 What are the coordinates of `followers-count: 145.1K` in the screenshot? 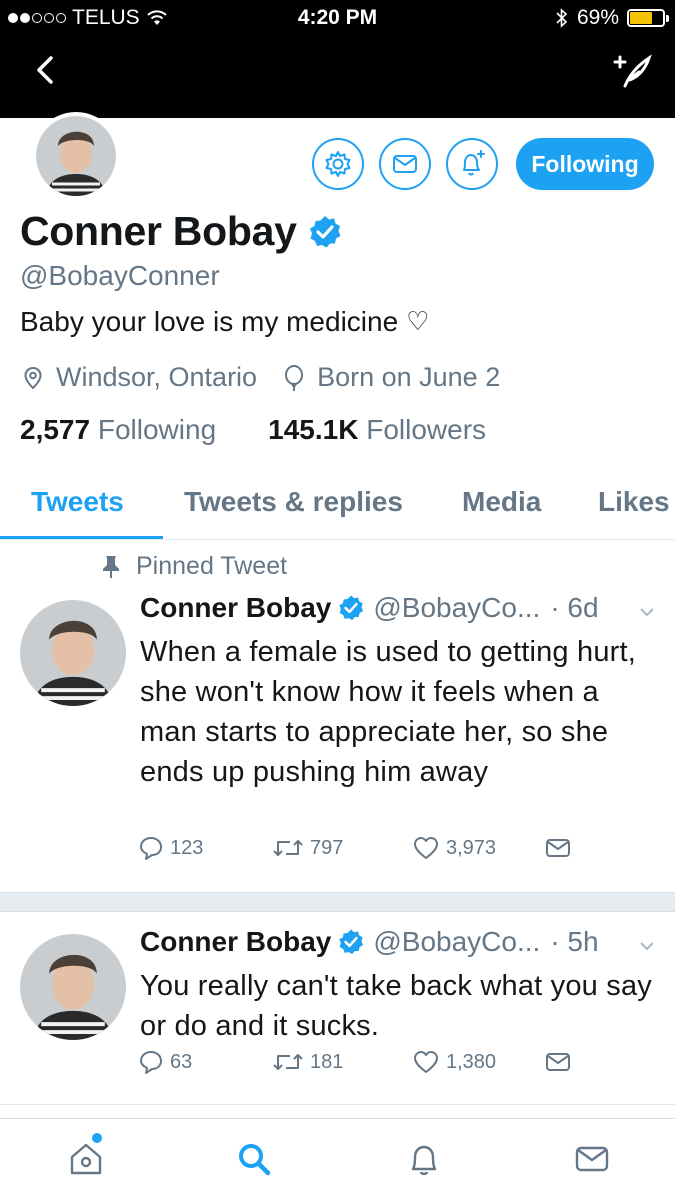 It's located at (313, 429).